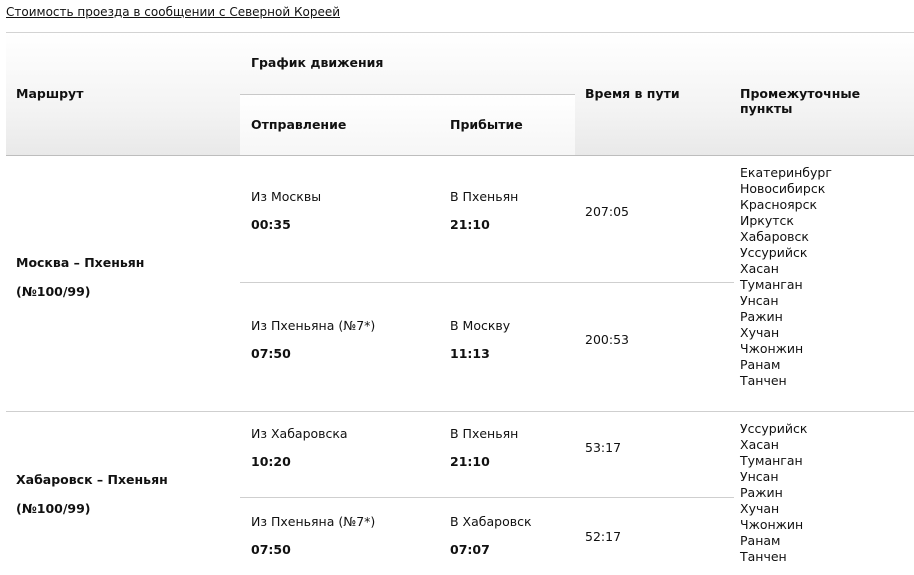  What do you see at coordinates (774, 236) in the screenshot?
I see `stop-item: Хабаровск` at bounding box center [774, 236].